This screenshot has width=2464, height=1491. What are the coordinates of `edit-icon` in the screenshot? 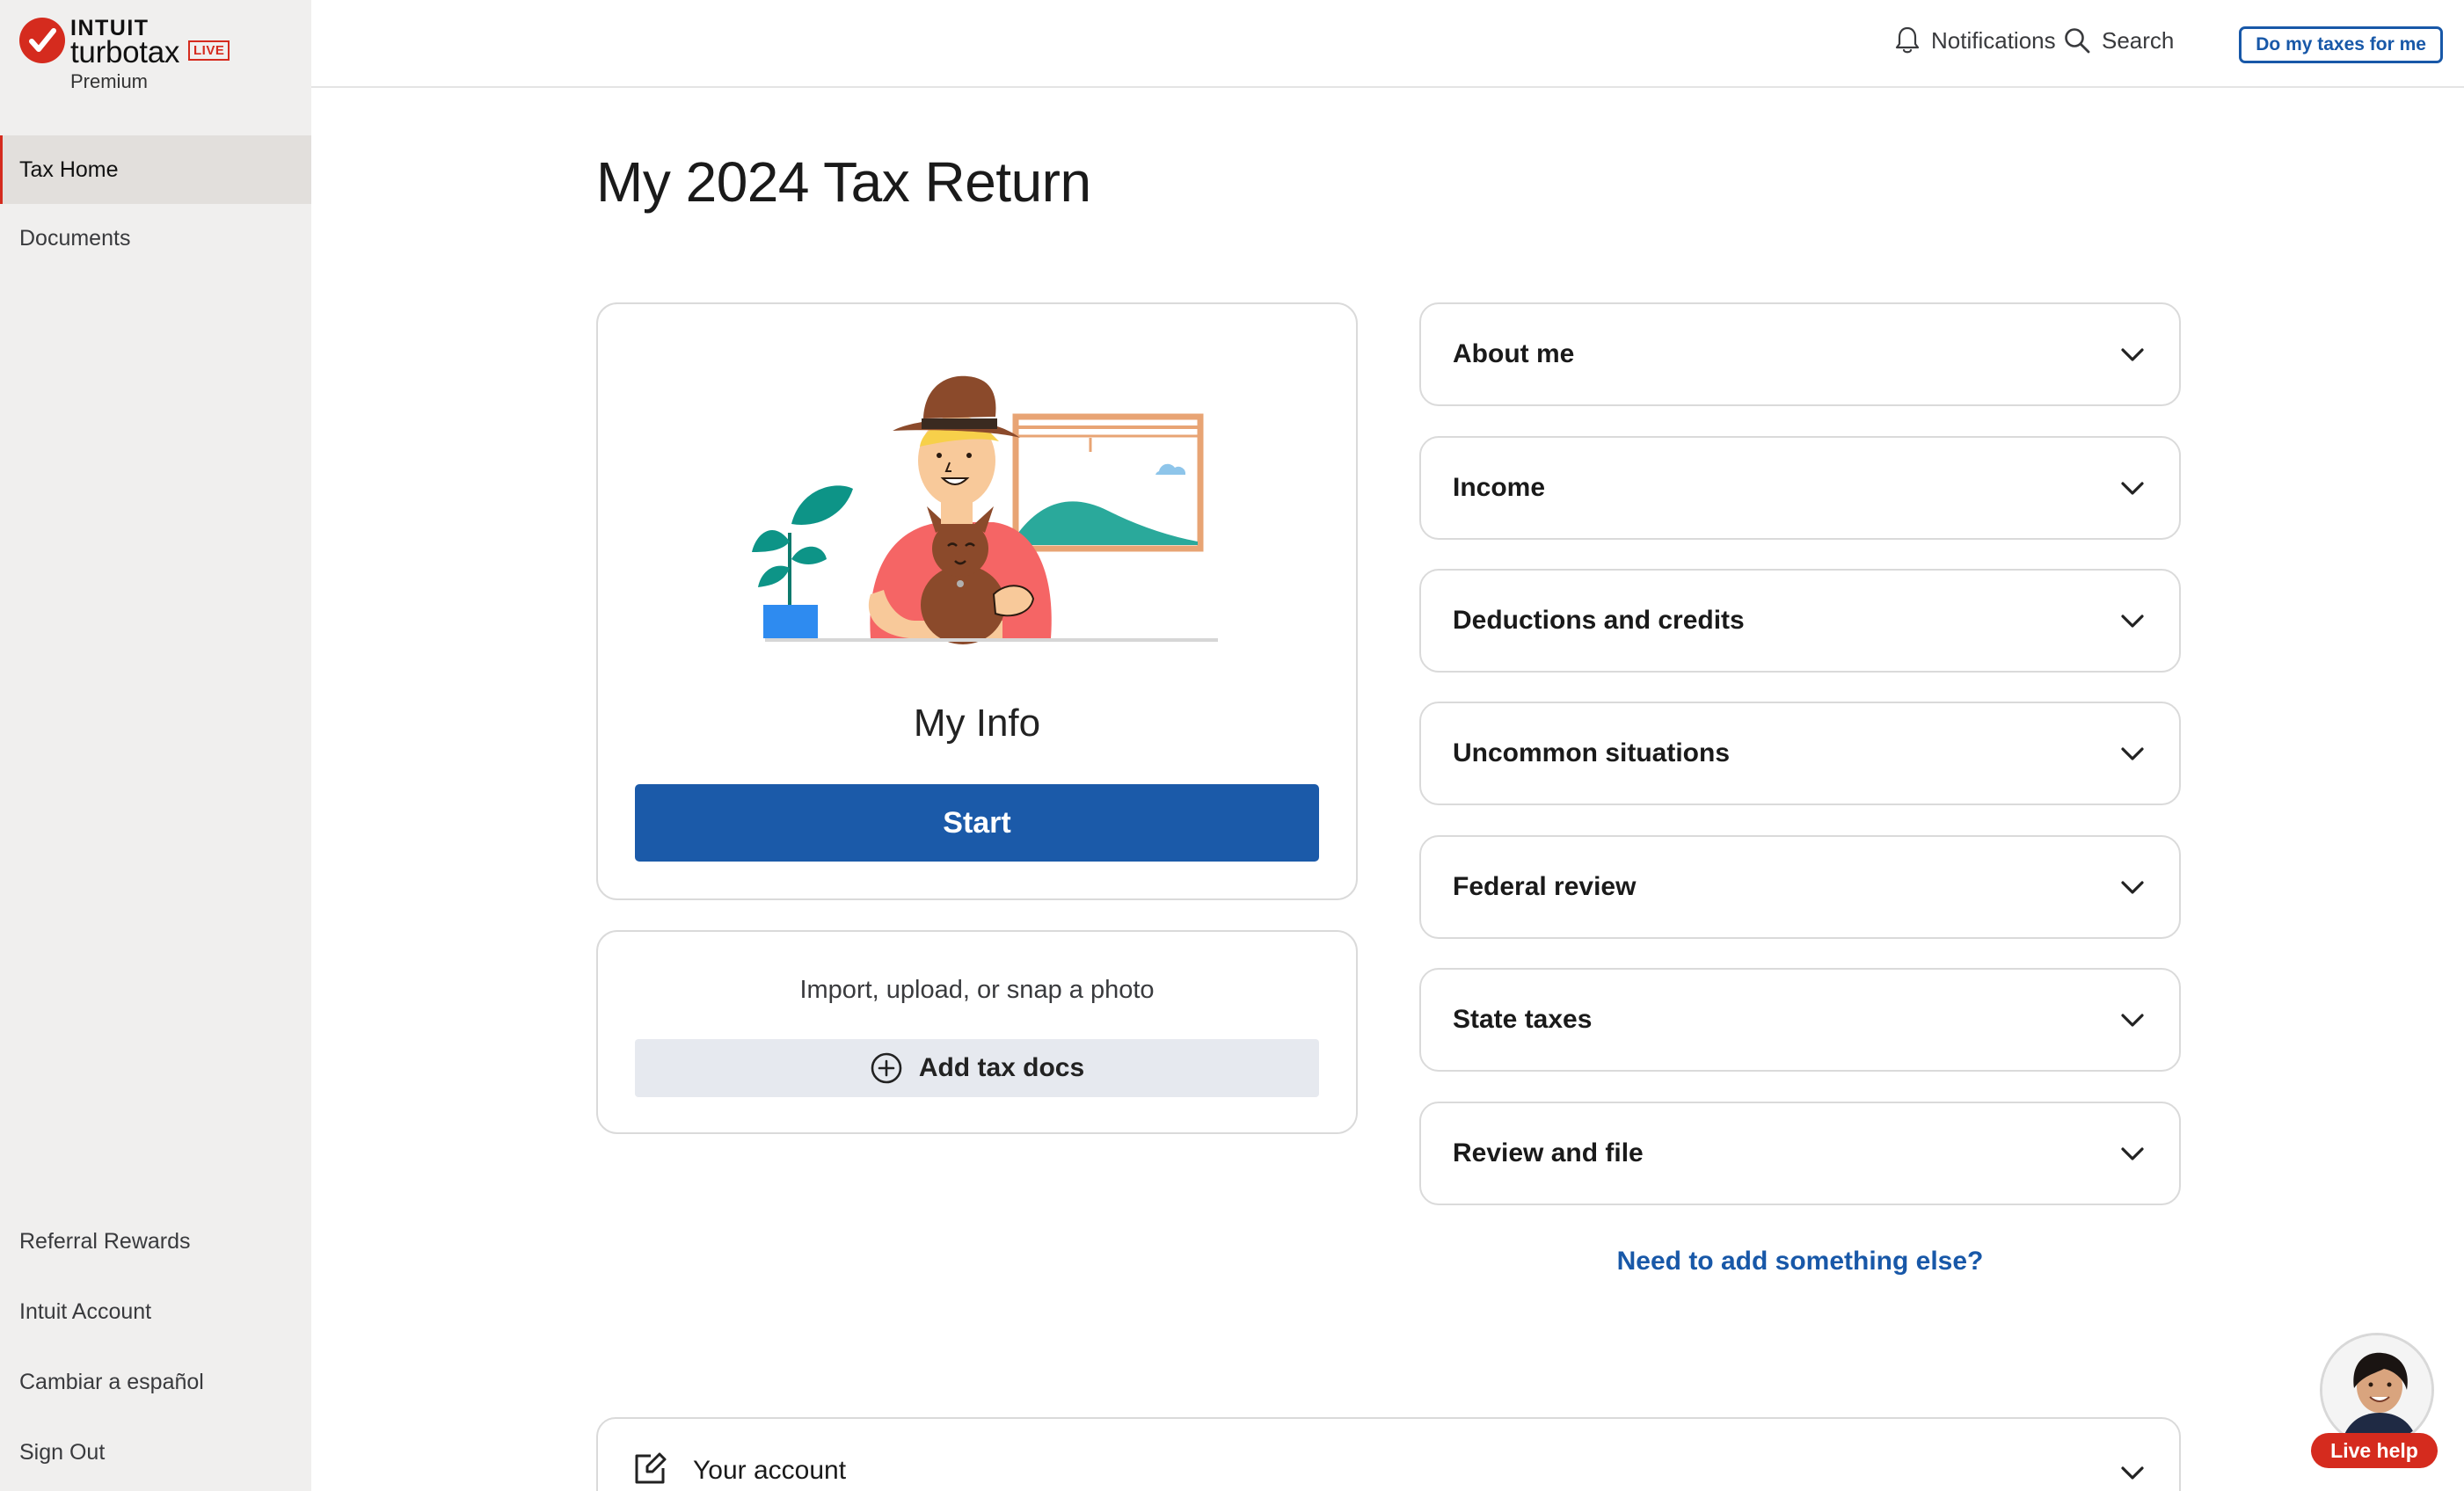 It's located at (651, 1468).